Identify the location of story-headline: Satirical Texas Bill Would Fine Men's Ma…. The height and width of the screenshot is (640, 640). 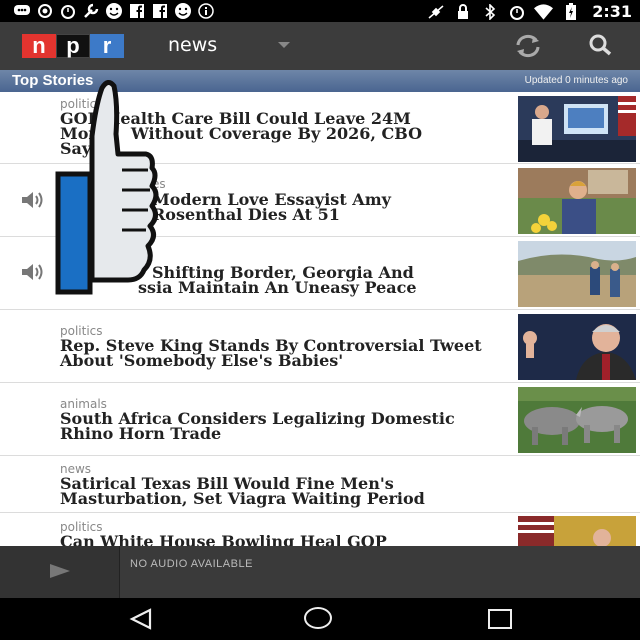
(242, 491).